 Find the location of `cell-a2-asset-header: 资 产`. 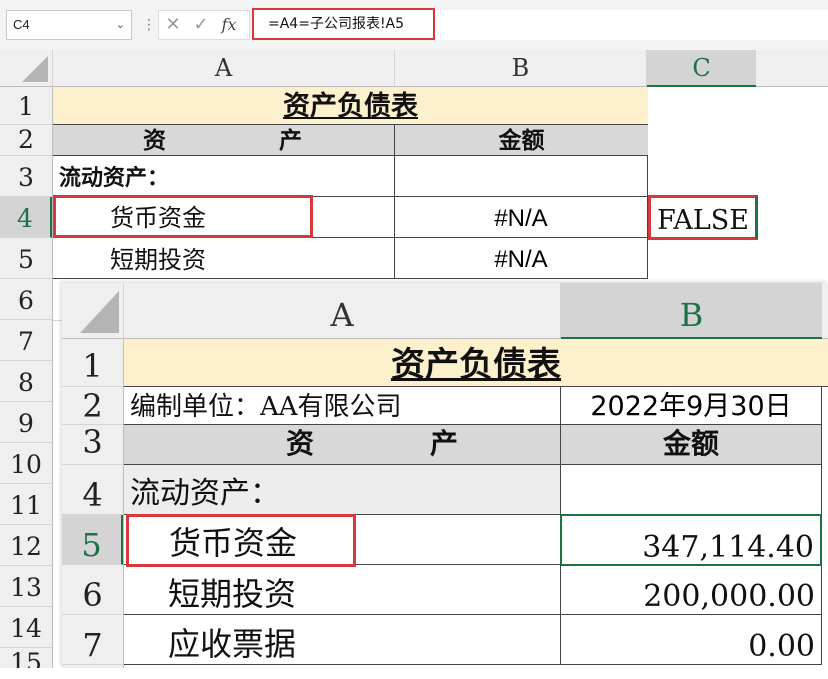

cell-a2-asset-header: 资 产 is located at coordinates (224, 140).